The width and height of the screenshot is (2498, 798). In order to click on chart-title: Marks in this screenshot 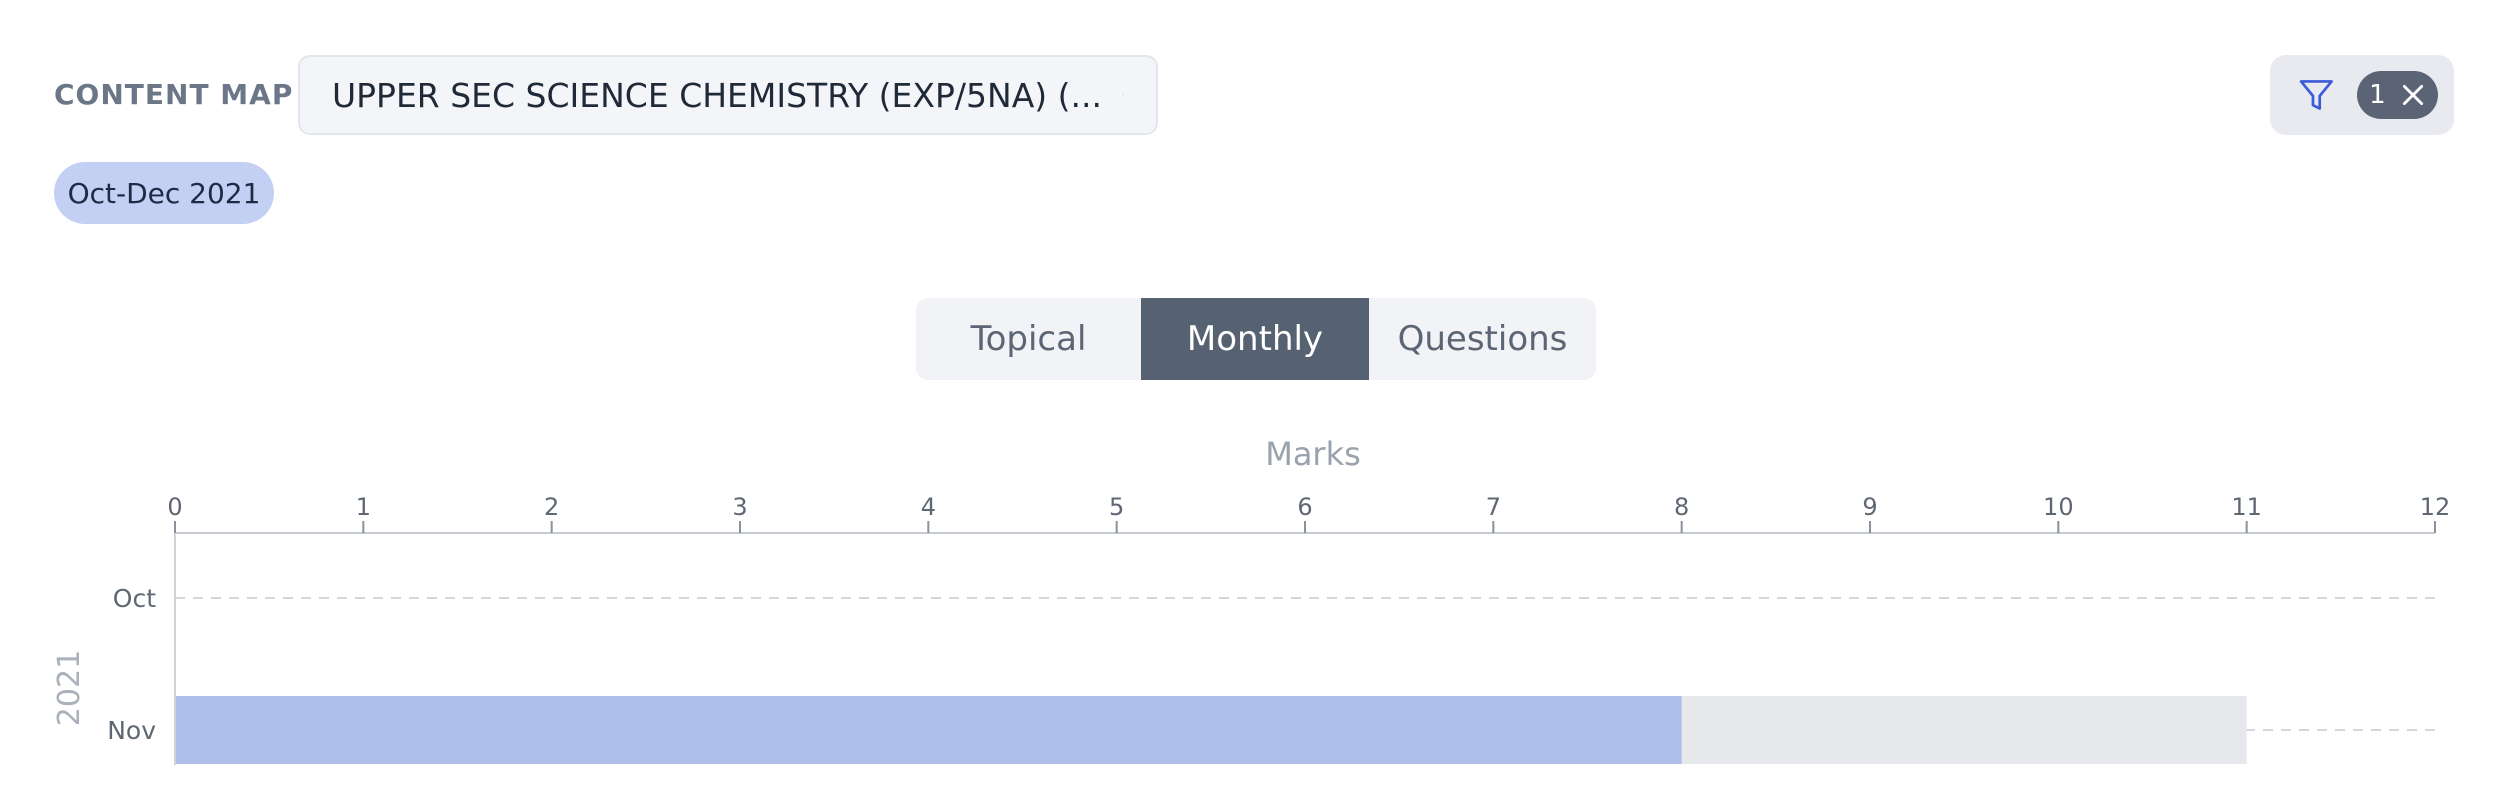, I will do `click(1313, 454)`.